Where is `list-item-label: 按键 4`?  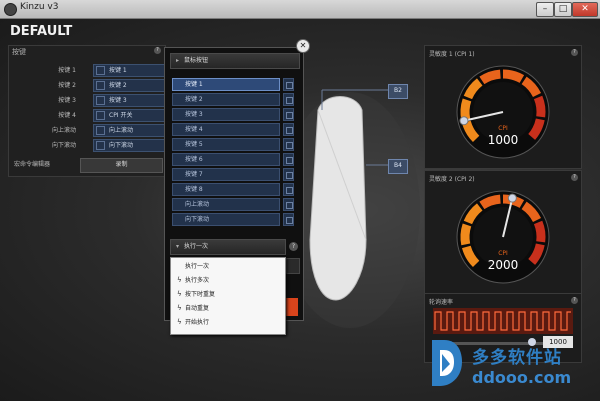
list-item-label: 按键 4 is located at coordinates (226, 129).